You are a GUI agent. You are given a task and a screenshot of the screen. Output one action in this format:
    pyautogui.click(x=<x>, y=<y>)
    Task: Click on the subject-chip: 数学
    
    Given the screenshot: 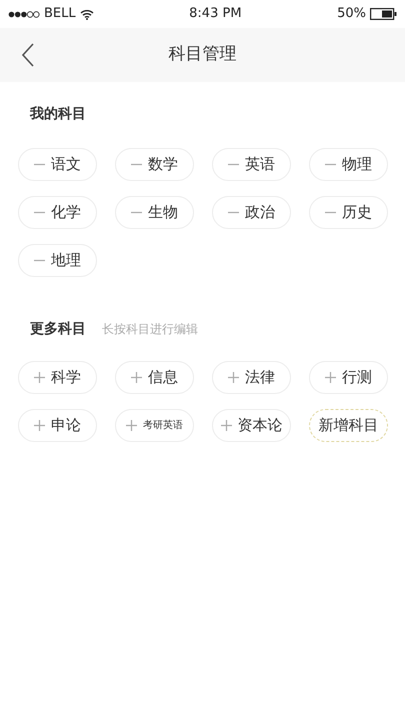 What is the action you would take?
    pyautogui.click(x=154, y=164)
    